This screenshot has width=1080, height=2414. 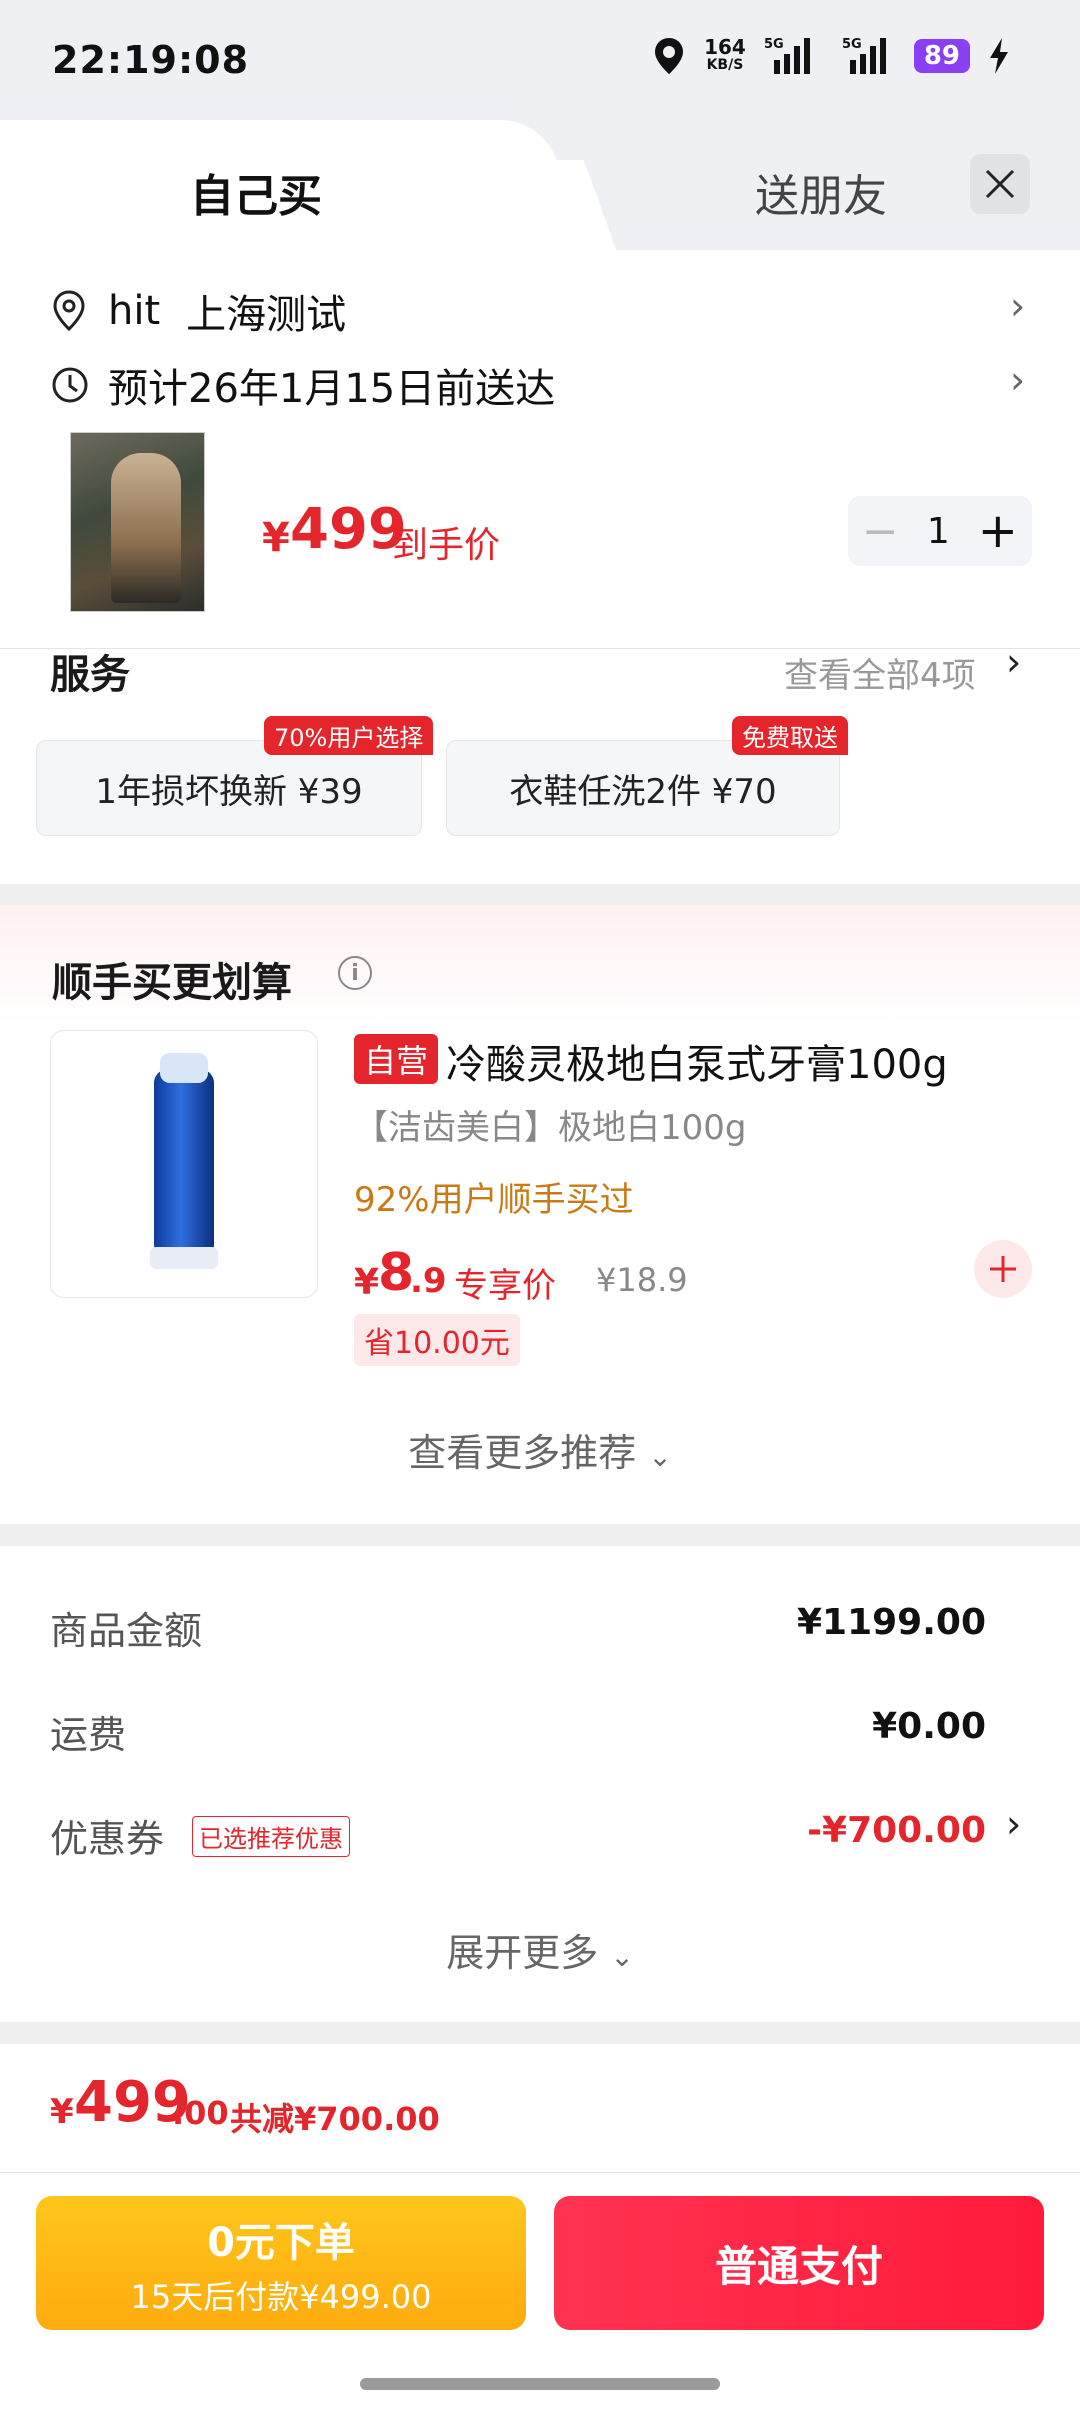 I want to click on services-chevron-icon: ›, so click(x=1014, y=662).